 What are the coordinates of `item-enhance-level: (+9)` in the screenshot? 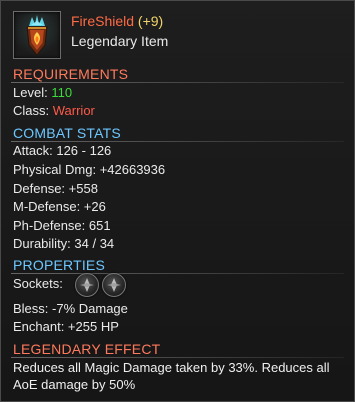 It's located at (150, 21).